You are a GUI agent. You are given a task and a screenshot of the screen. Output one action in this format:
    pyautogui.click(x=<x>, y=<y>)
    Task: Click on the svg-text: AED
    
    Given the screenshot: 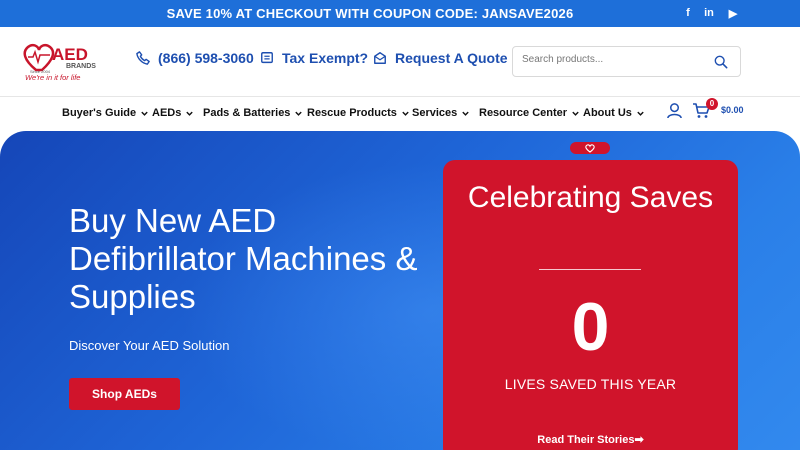 What is the action you would take?
    pyautogui.click(x=70, y=54)
    